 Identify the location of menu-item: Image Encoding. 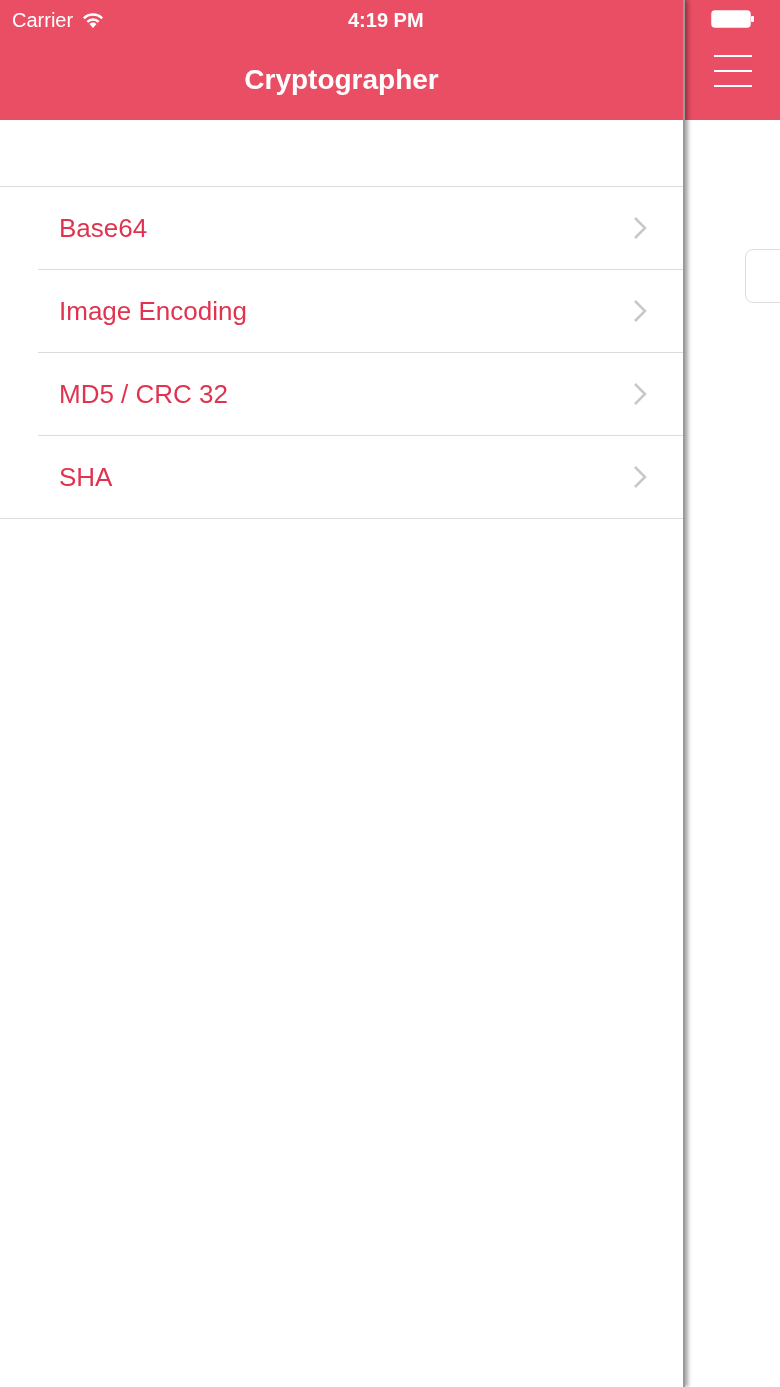
(360, 311).